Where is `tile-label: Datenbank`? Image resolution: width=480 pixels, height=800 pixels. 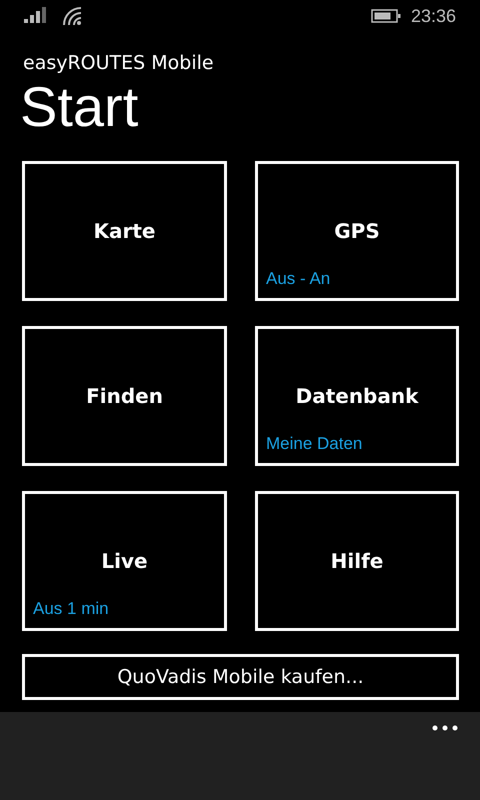 tile-label: Datenbank is located at coordinates (357, 396).